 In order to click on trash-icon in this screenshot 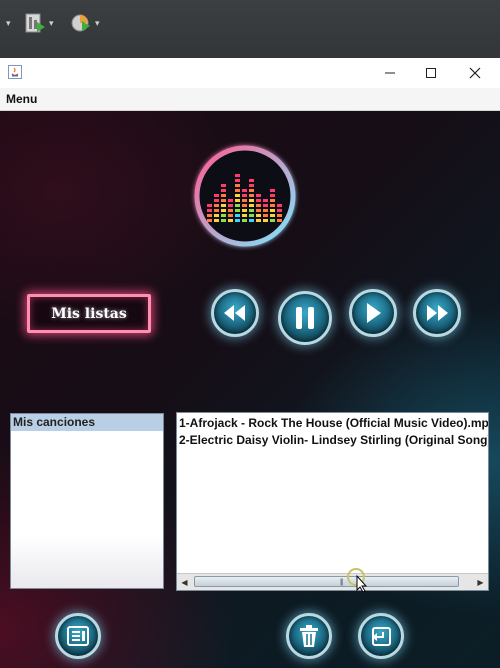, I will do `click(309, 636)`.